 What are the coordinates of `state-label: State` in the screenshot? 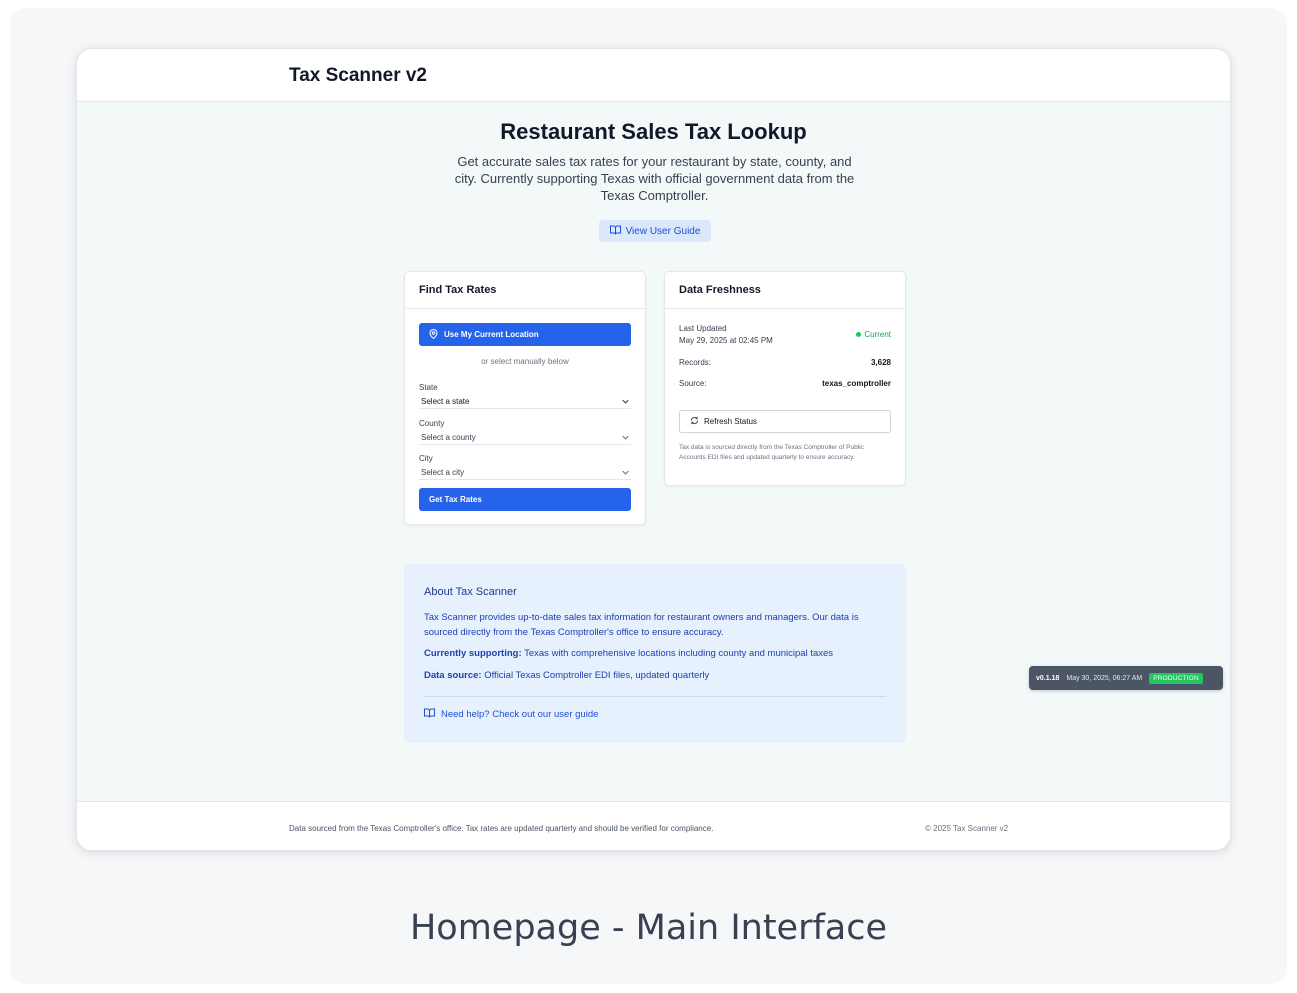 It's located at (428, 387).